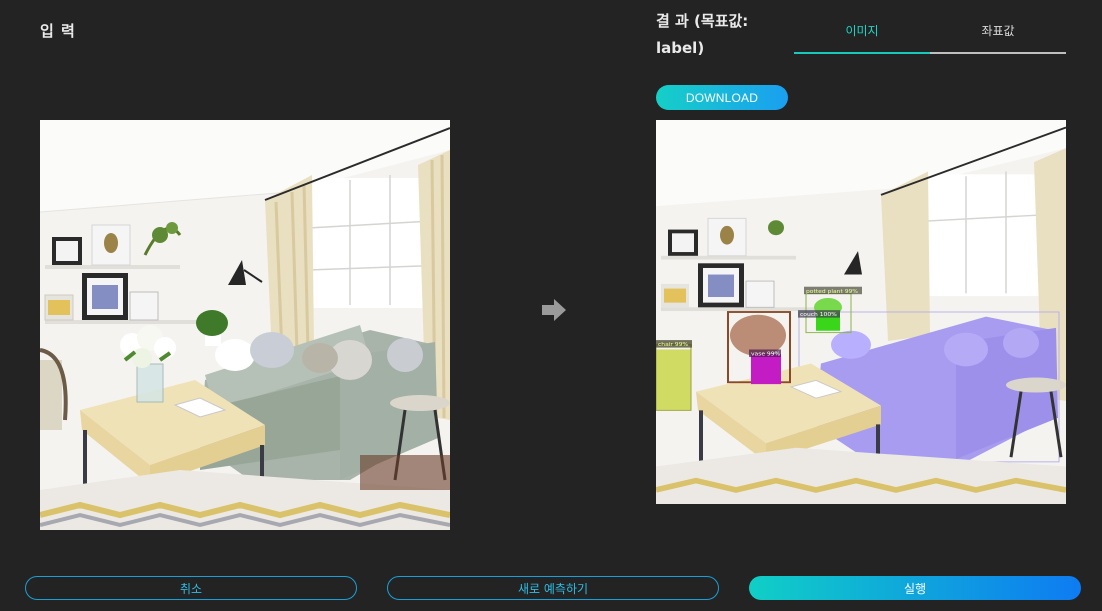 The width and height of the screenshot is (1102, 611). I want to click on cancel-button: 취소, so click(191, 588).